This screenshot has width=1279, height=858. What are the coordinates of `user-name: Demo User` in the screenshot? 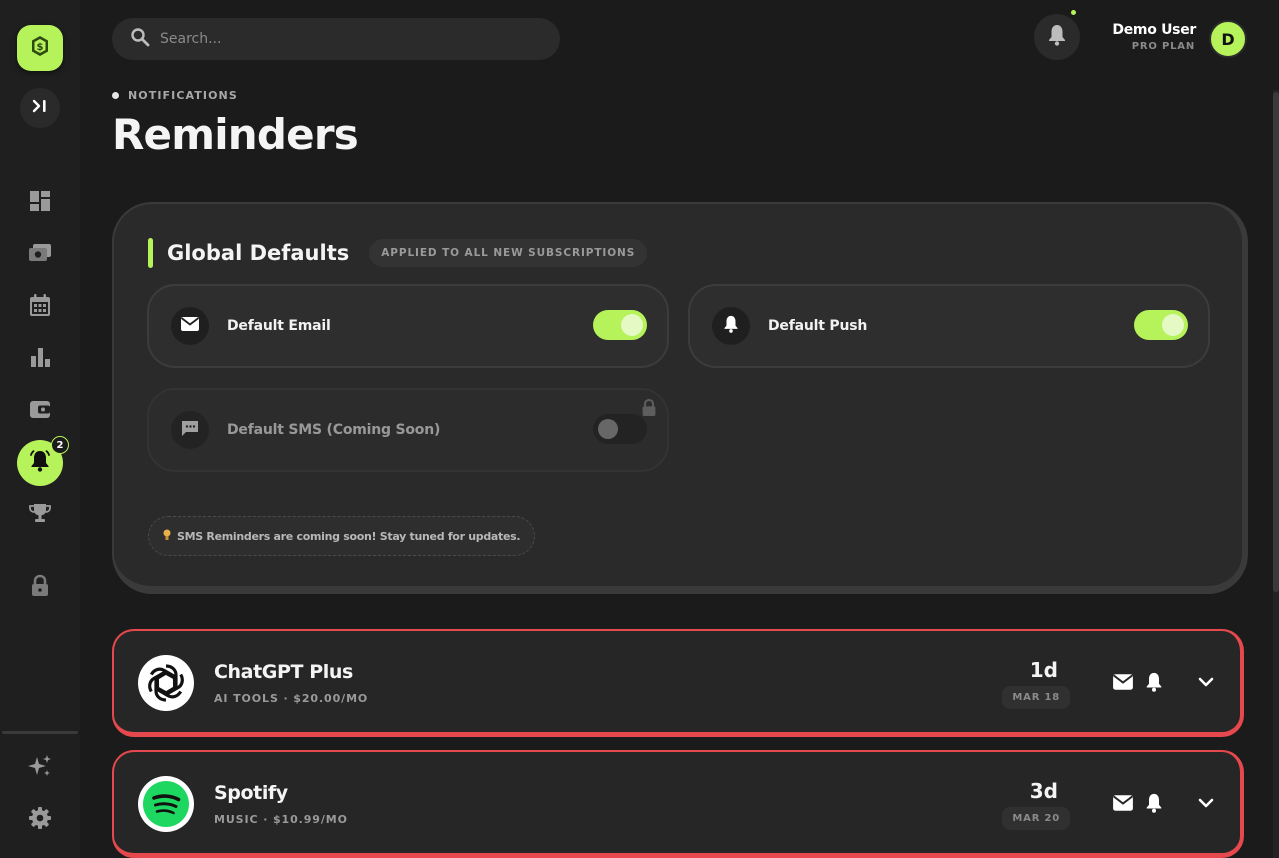 It's located at (1154, 30).